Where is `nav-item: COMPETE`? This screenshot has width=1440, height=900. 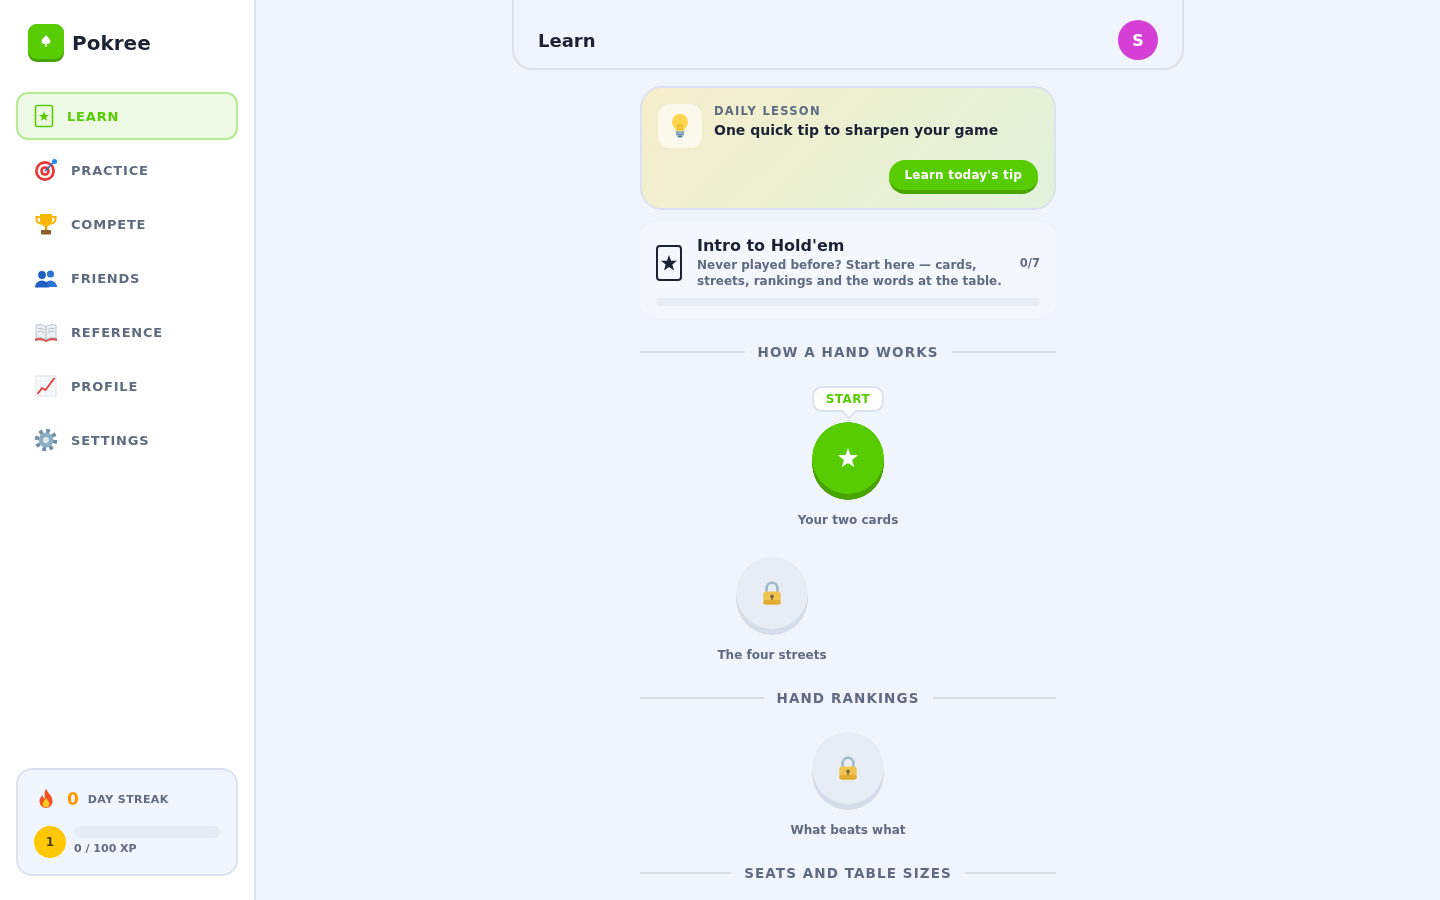 nav-item: COMPETE is located at coordinates (127, 224).